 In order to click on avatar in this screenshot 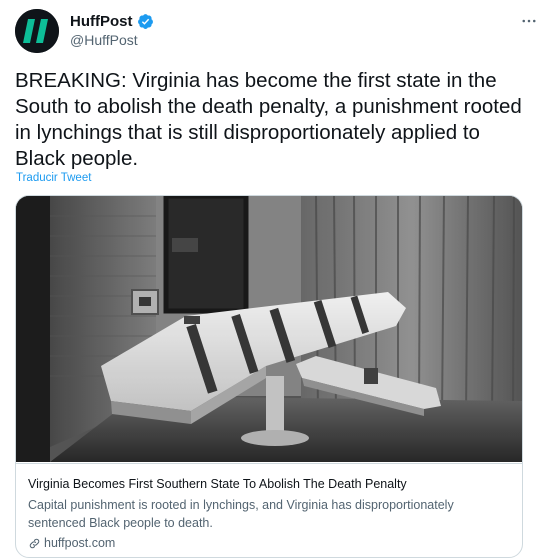, I will do `click(37, 31)`.